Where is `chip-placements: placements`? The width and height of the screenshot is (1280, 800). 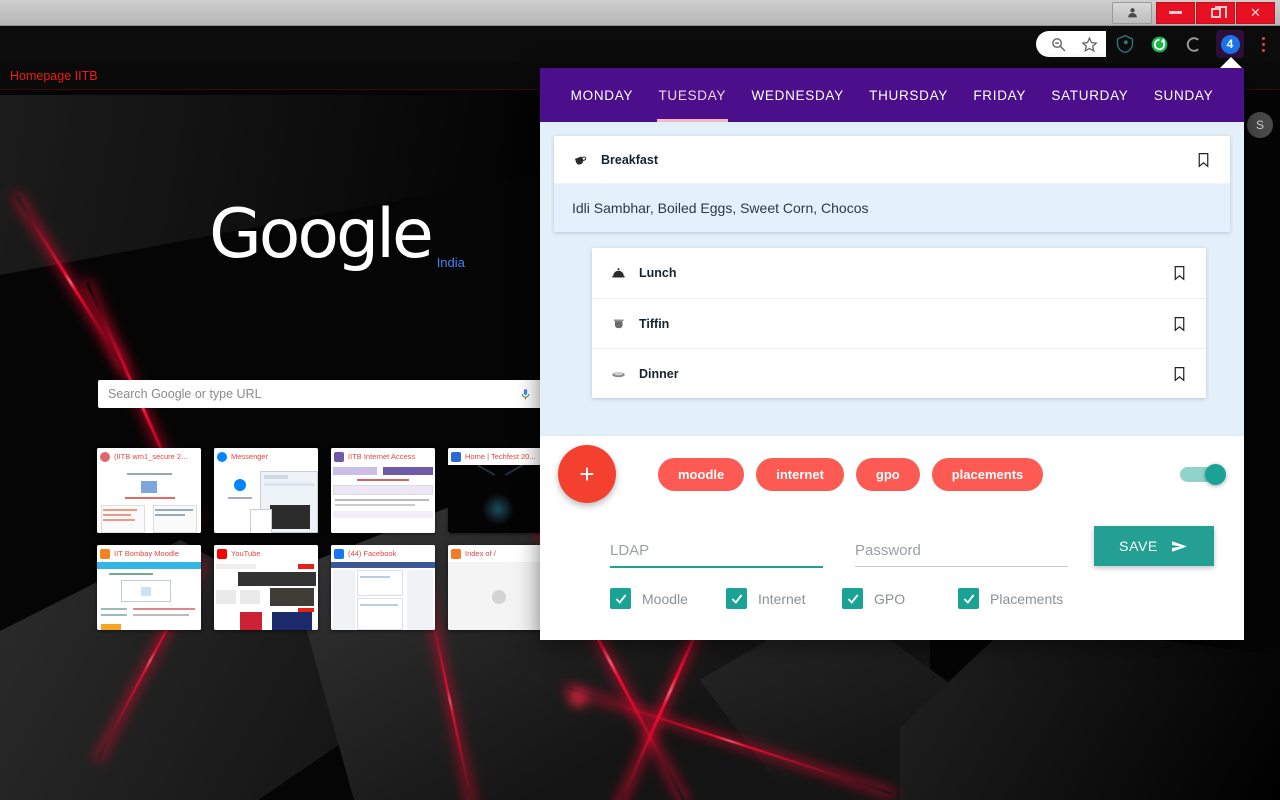
chip-placements: placements is located at coordinates (987, 474).